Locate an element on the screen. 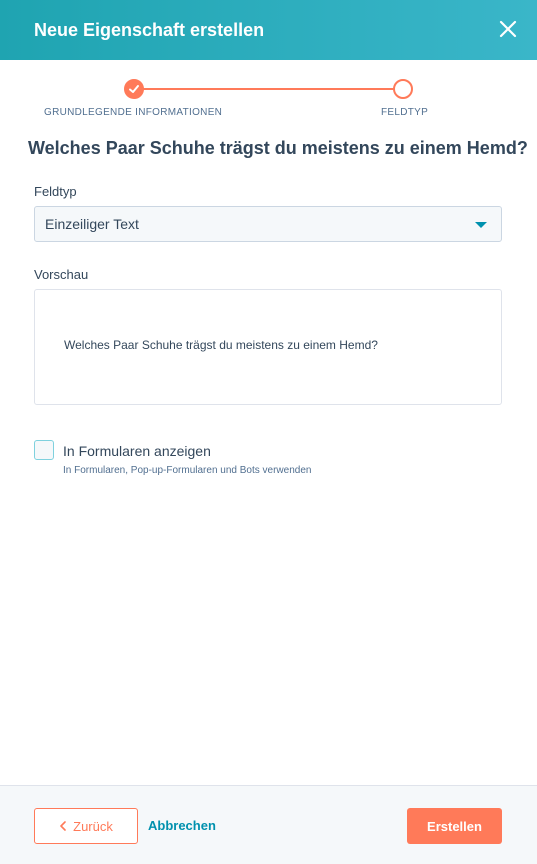 This screenshot has width=537, height=864. dialog-header: Neue Eigenschaft erstellen is located at coordinates (268, 30).